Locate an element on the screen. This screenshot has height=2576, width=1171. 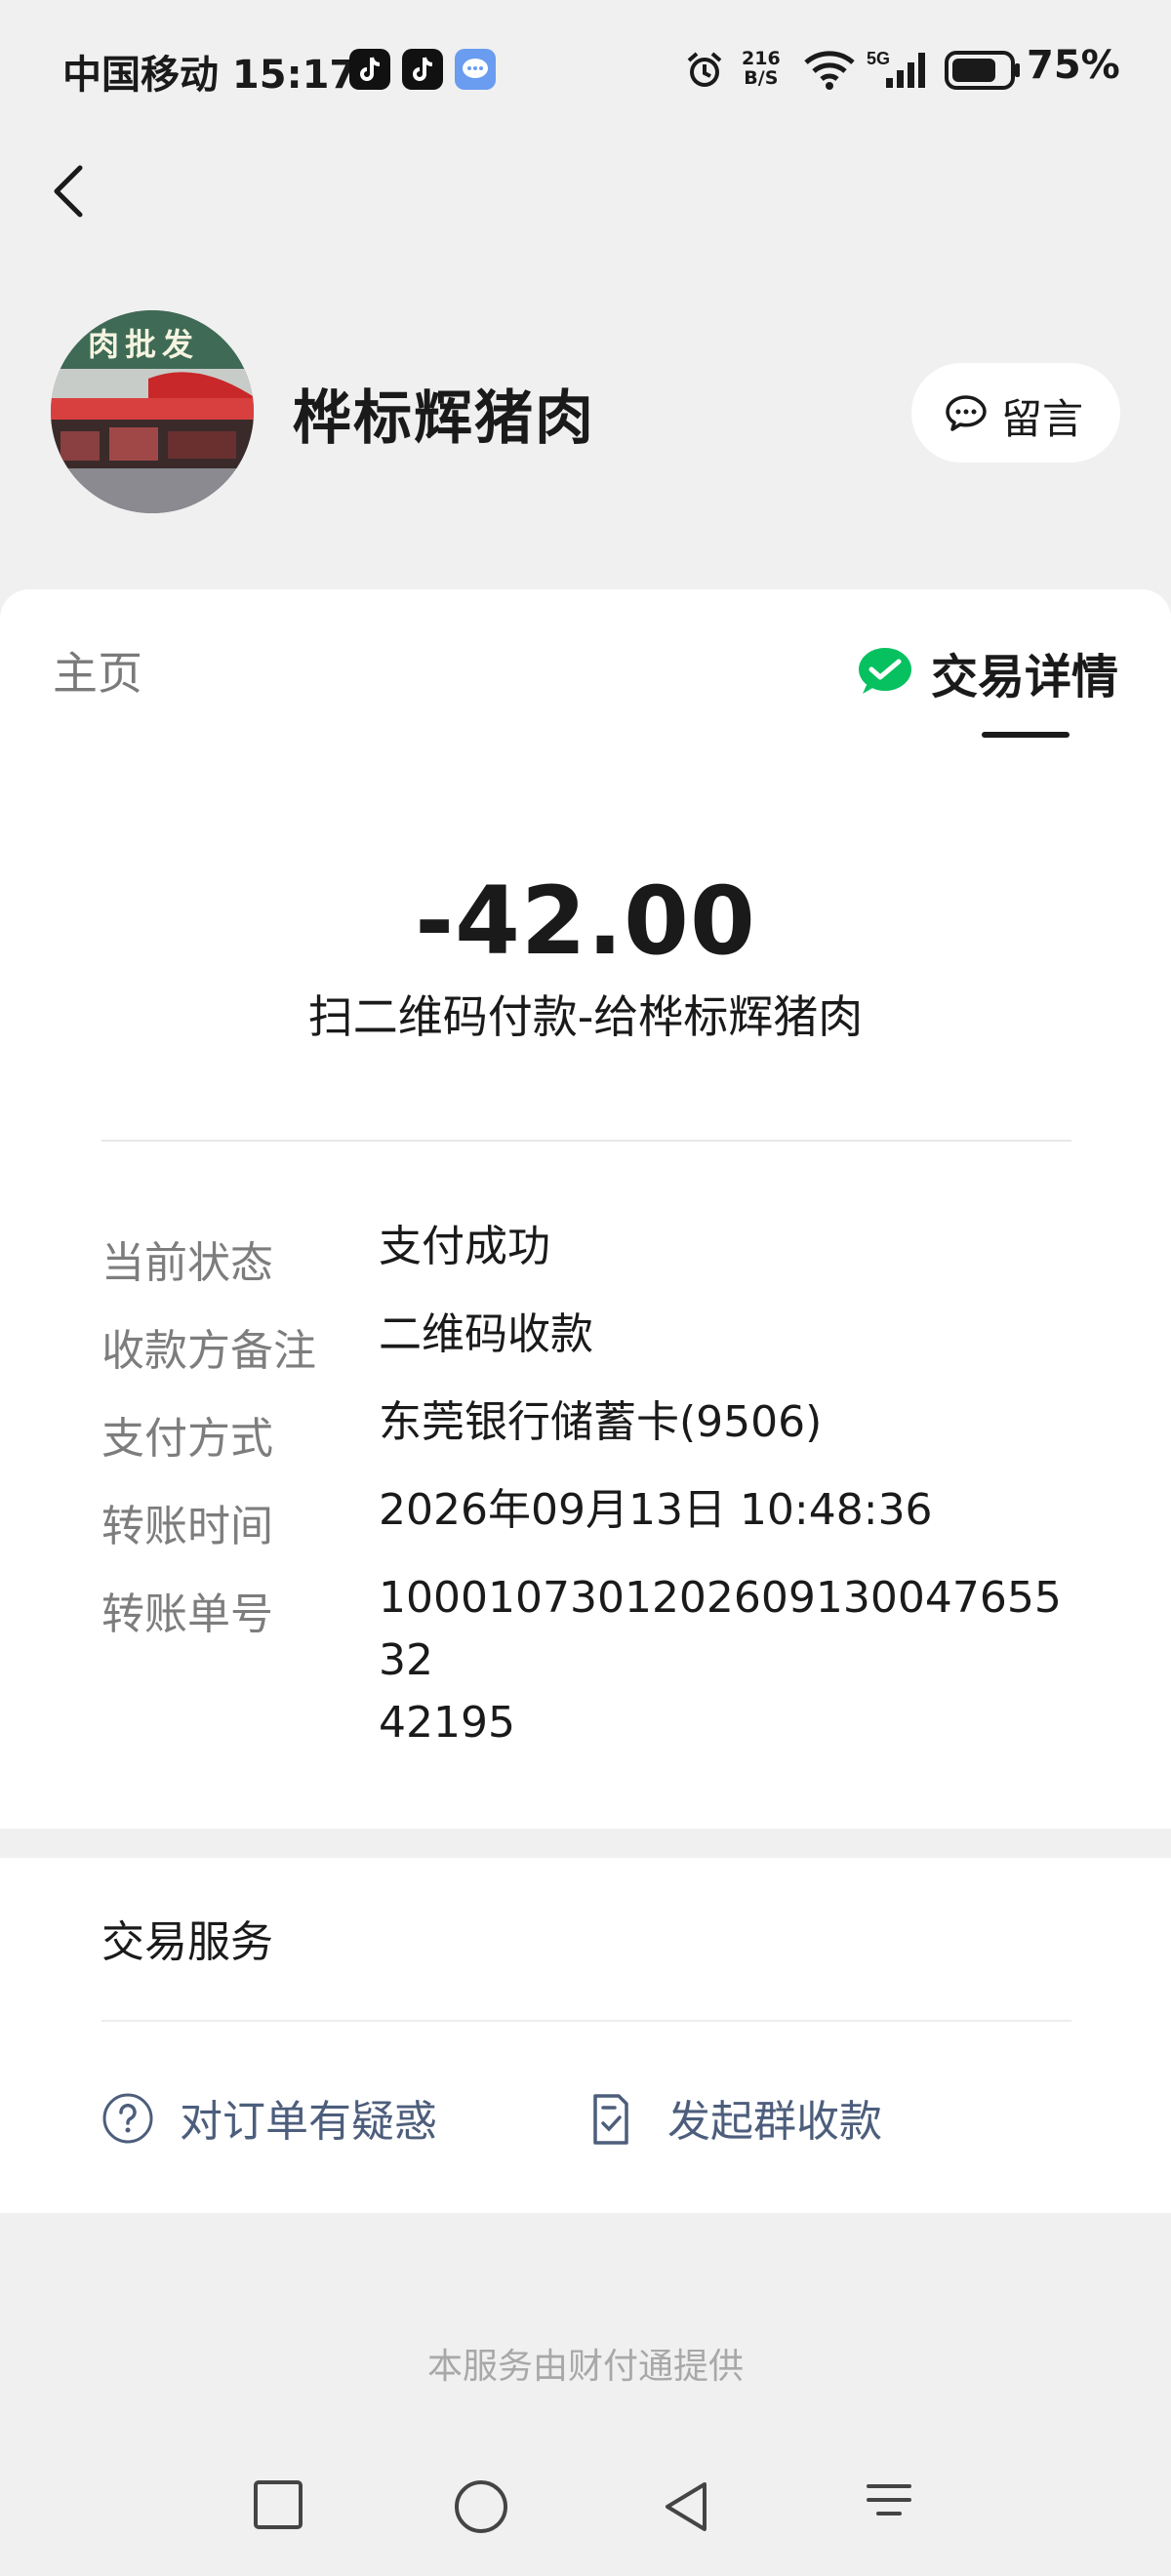
home-button is located at coordinates (481, 2508).